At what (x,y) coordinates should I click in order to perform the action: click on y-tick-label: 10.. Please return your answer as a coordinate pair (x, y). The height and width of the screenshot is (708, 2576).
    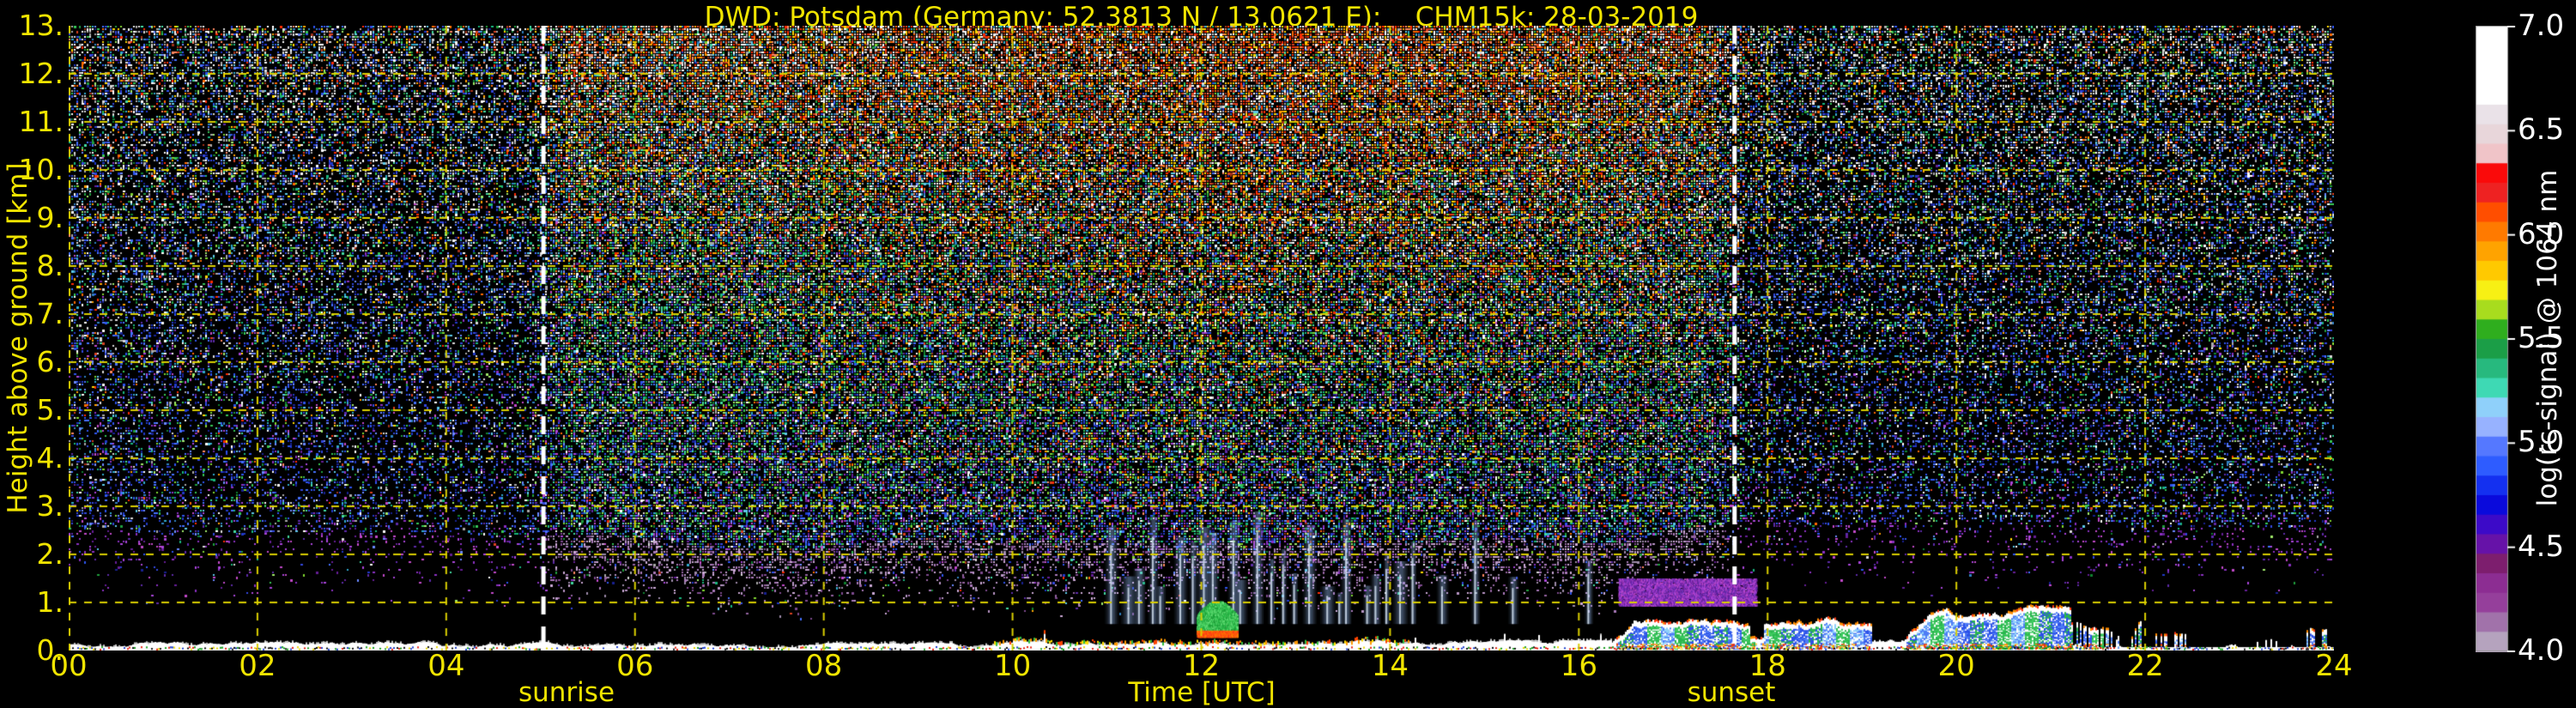
    Looking at the image, I should click on (41, 169).